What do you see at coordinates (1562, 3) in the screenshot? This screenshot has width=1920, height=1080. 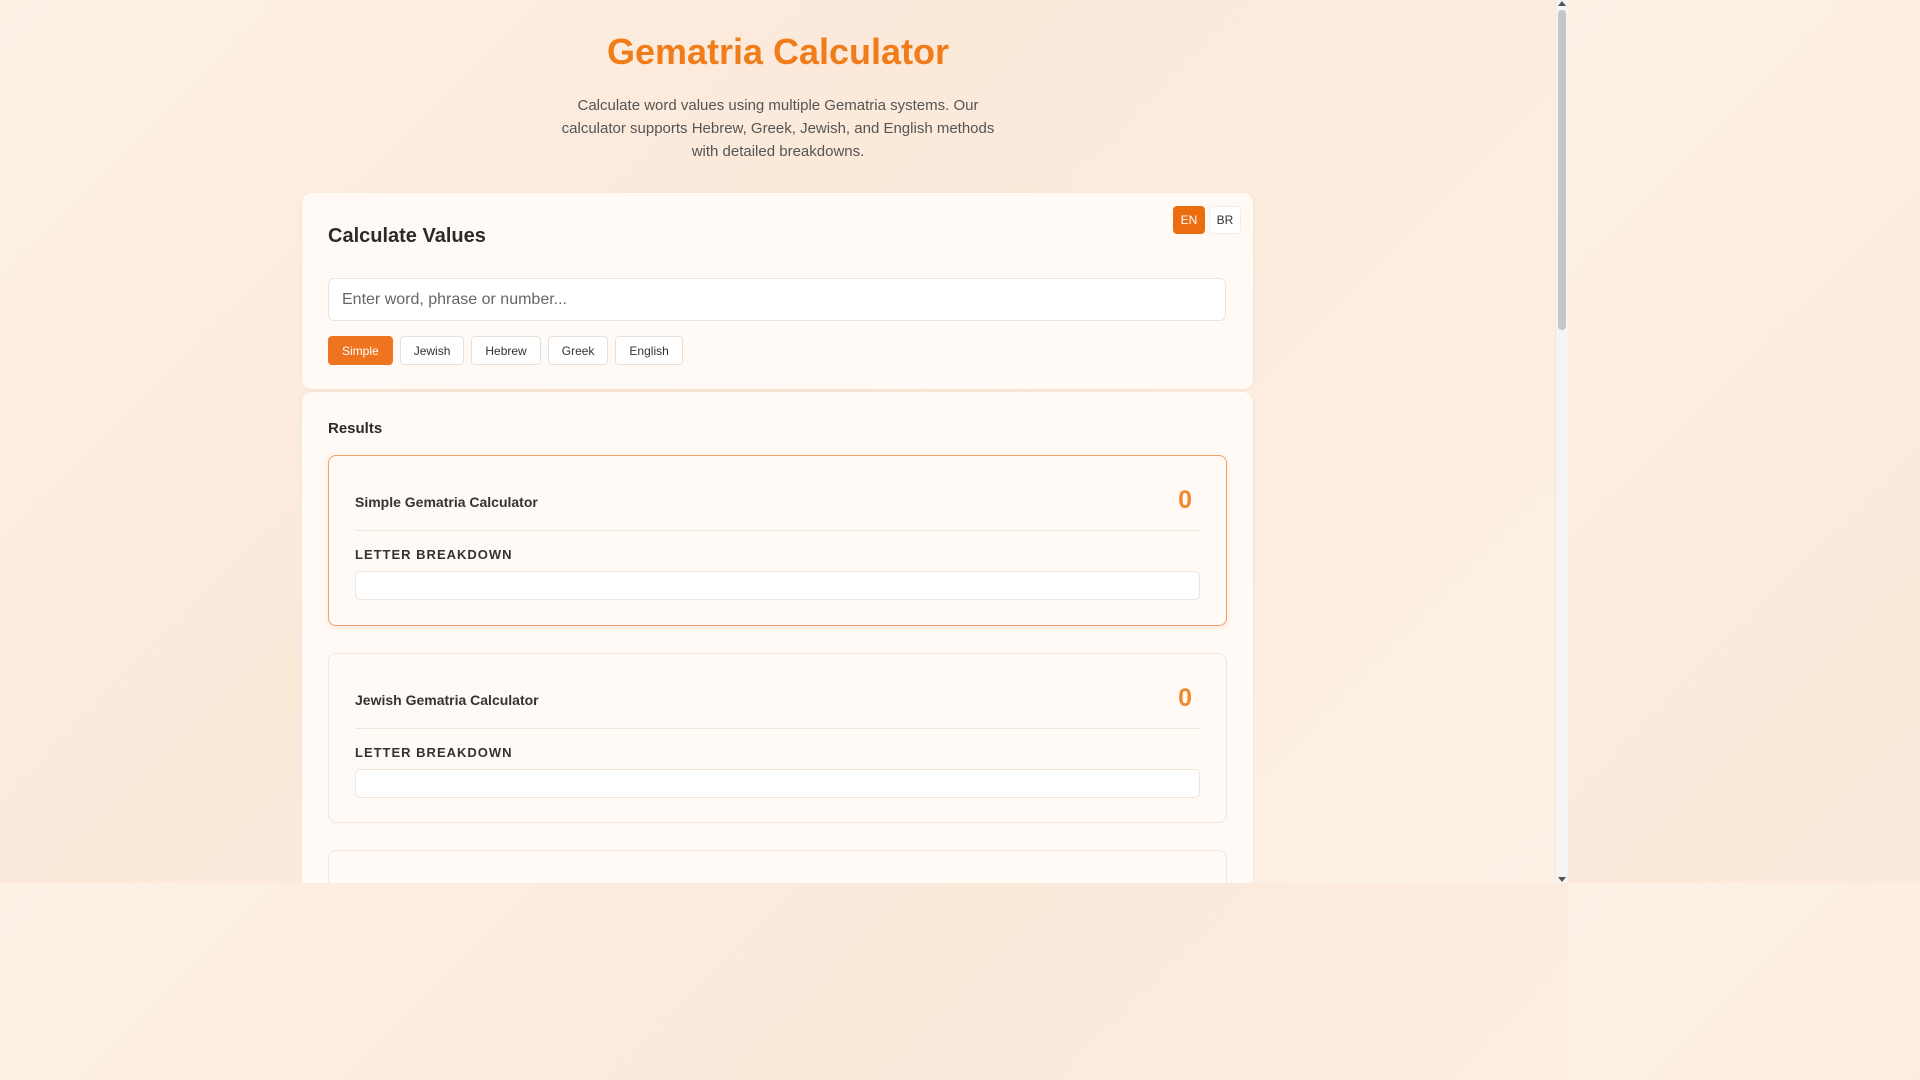 I see `scroll-up-icon` at bounding box center [1562, 3].